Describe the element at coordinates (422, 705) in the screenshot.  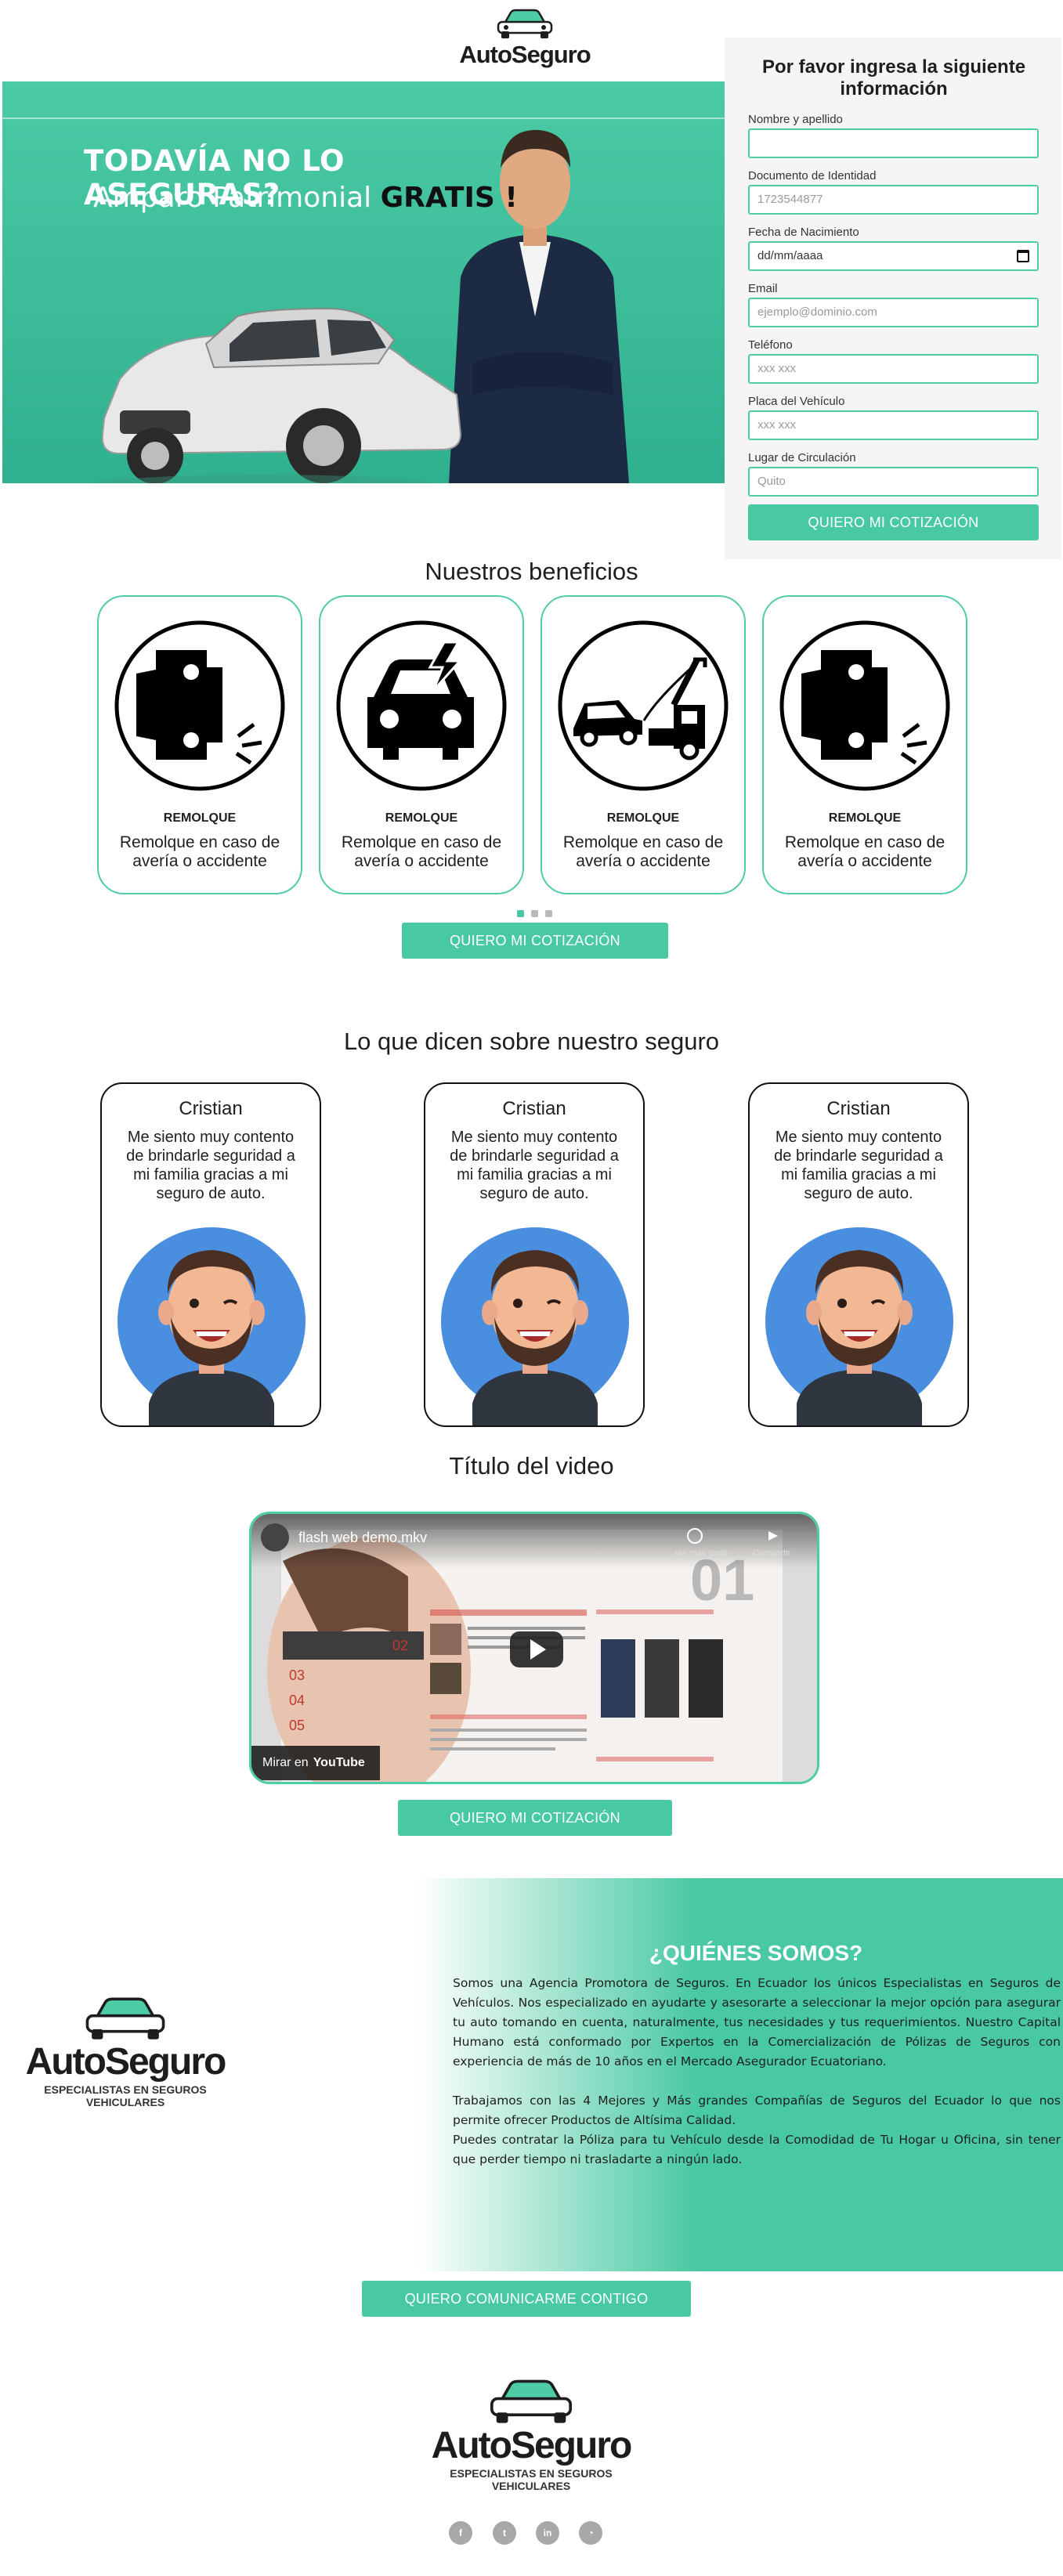
I see `car-electric-fault-icon` at that location.